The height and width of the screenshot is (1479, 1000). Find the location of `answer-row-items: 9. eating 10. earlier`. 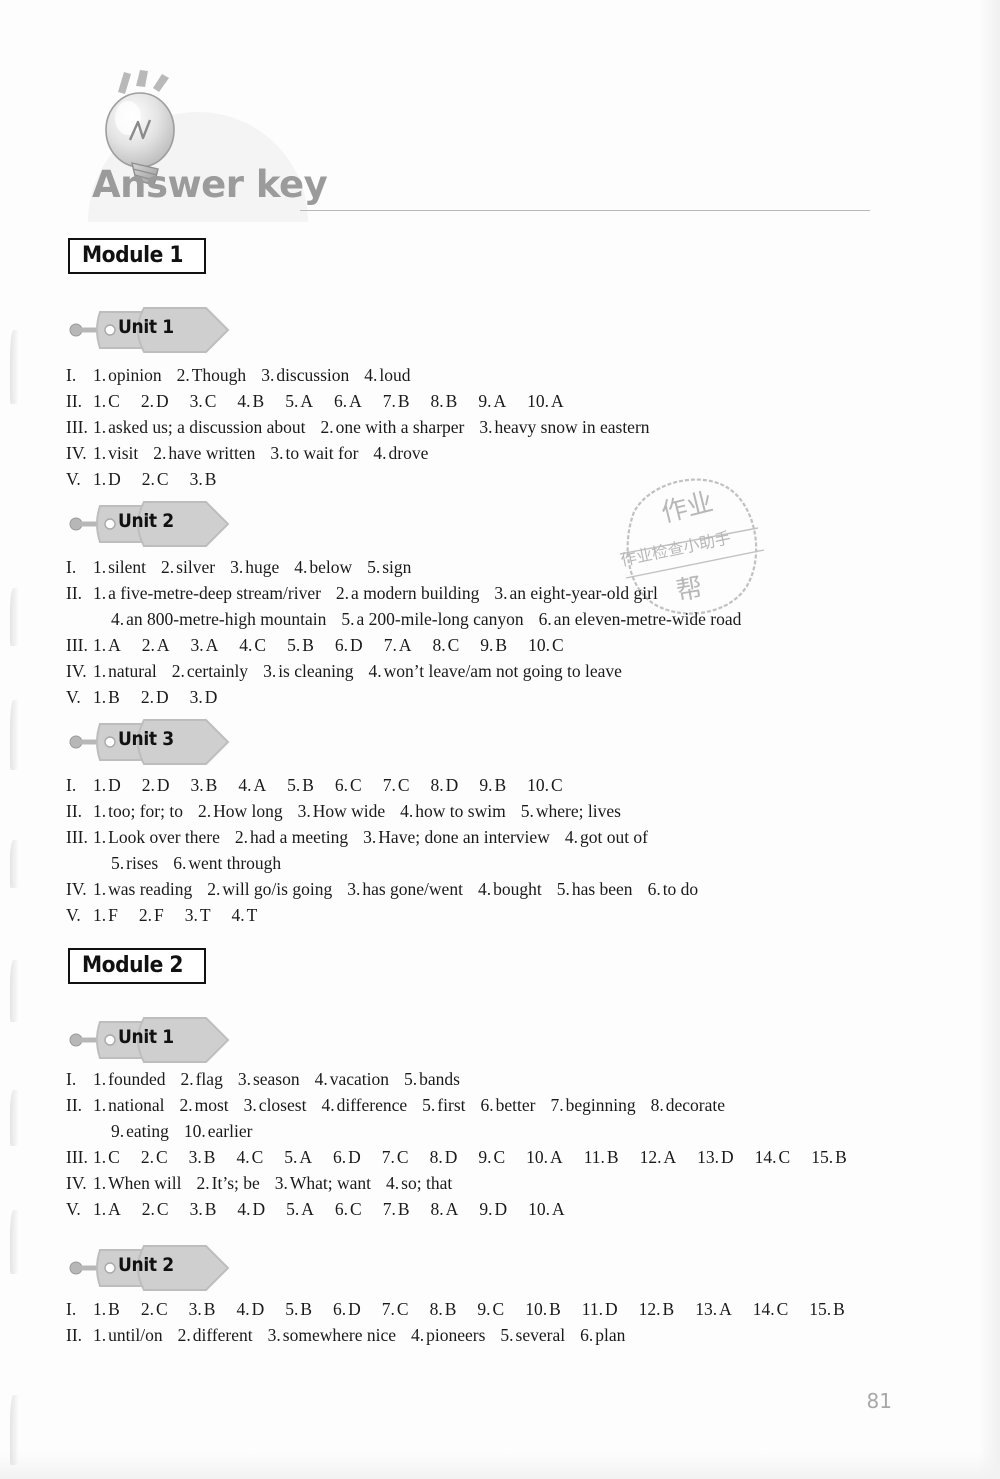

answer-row-items: 9. eating 10. earlier is located at coordinates (494, 1131).